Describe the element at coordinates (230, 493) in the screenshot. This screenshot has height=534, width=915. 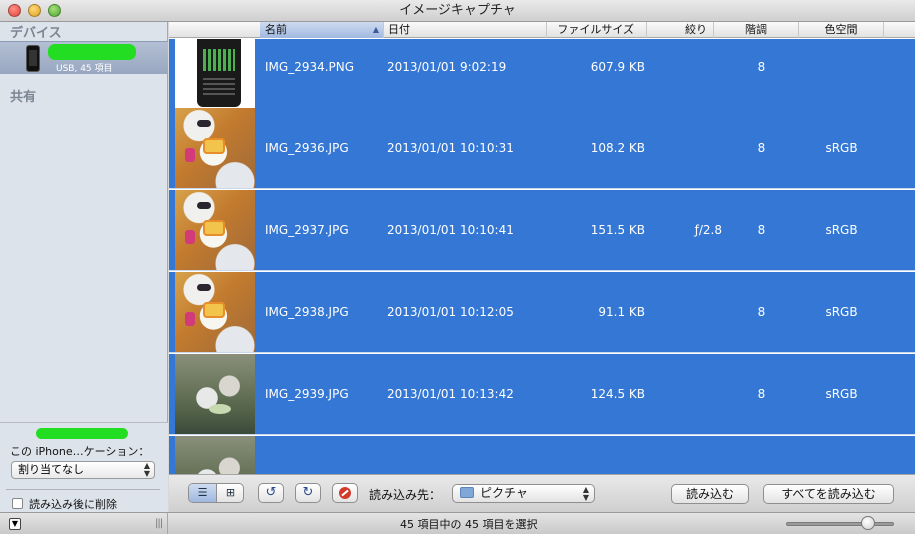
I see `grid-view-icon: ⊞` at that location.